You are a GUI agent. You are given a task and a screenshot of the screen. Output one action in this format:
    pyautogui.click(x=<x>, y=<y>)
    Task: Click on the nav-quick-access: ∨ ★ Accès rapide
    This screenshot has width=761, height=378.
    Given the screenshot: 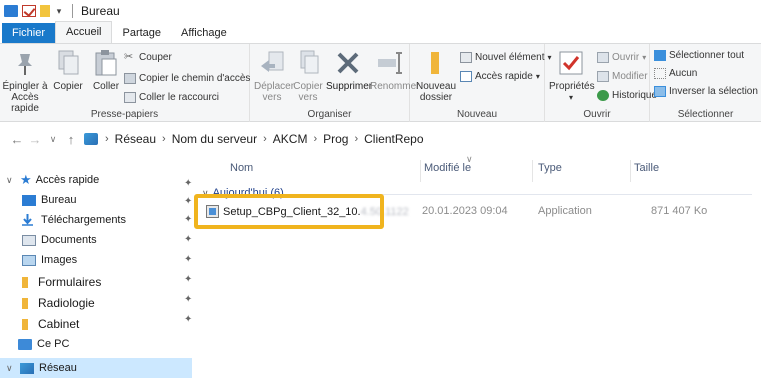 What is the action you would take?
    pyautogui.click(x=52, y=180)
    